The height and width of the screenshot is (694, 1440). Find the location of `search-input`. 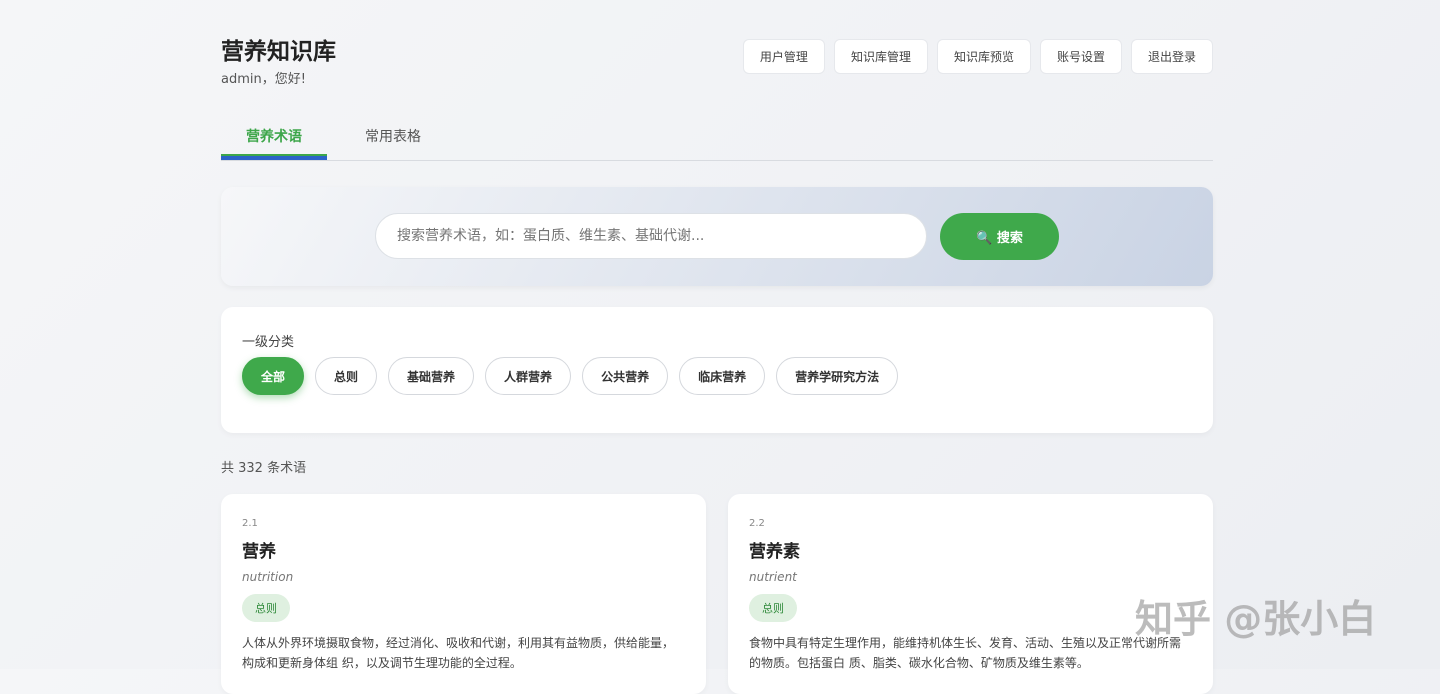

search-input is located at coordinates (651, 236).